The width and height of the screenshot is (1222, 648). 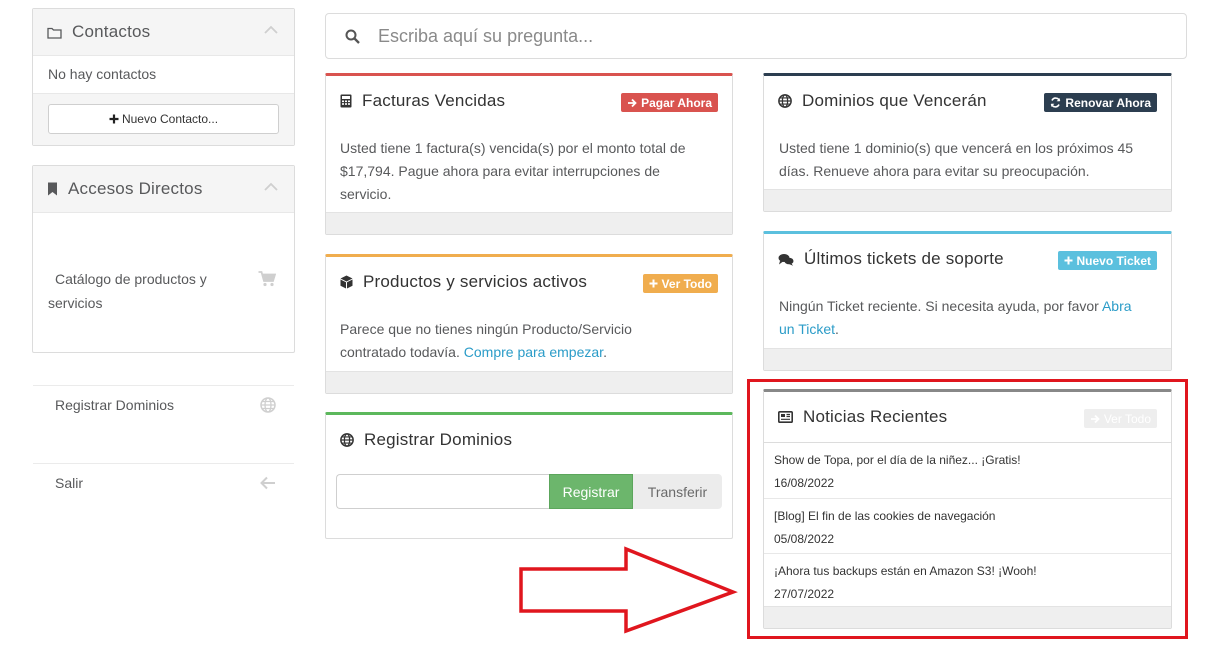 What do you see at coordinates (967, 200) in the screenshot?
I see `domains-expiring-footer` at bounding box center [967, 200].